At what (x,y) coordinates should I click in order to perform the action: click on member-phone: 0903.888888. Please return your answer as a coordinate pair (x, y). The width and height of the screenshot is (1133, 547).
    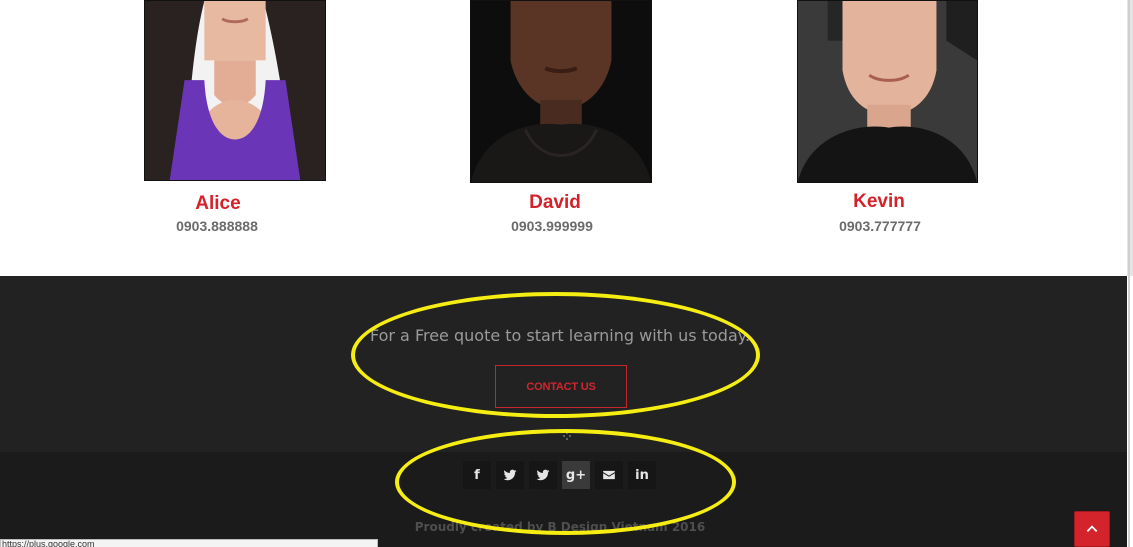
    Looking at the image, I should click on (217, 226).